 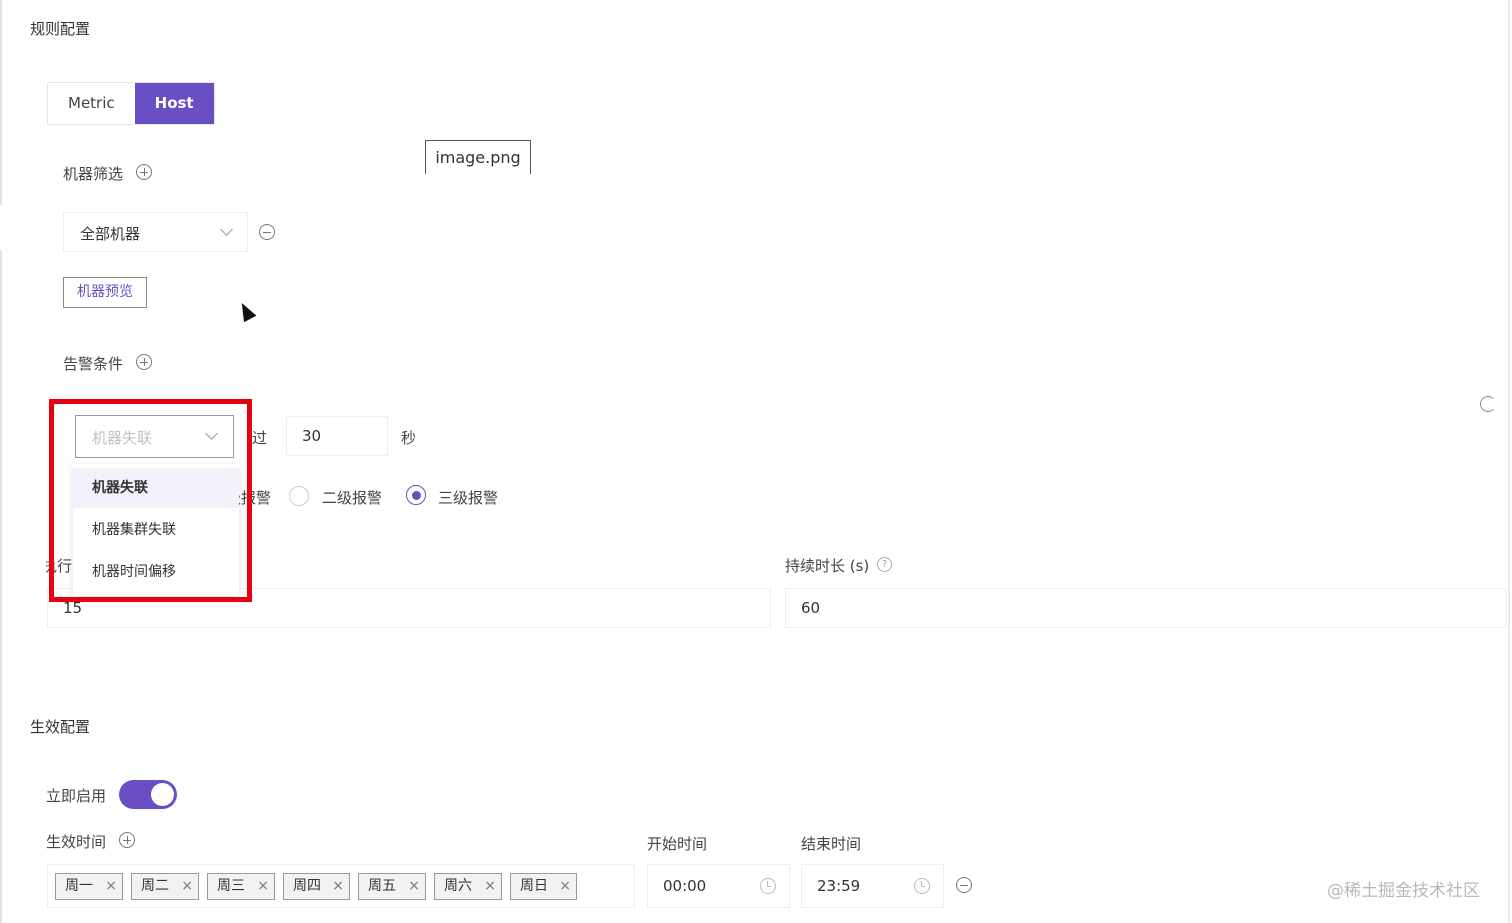 I want to click on alert-level-2-label: 二级报警, so click(x=352, y=498).